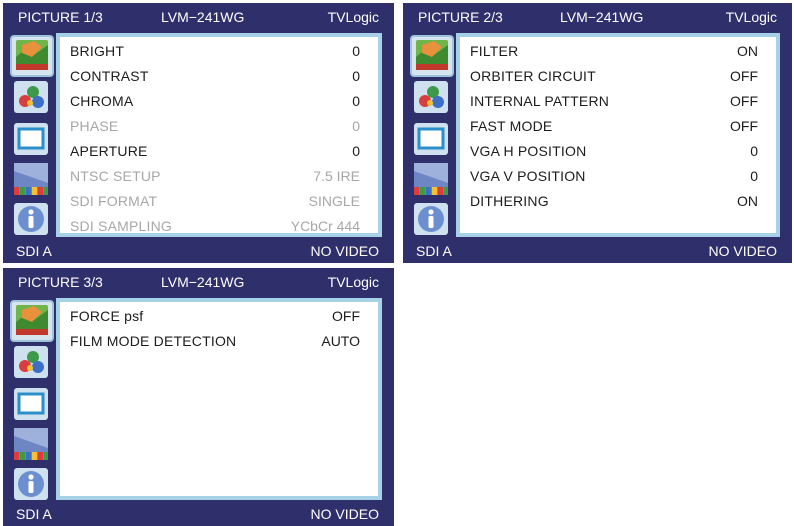 This screenshot has width=794, height=526. What do you see at coordinates (618, 101) in the screenshot?
I see `menu-item-internal-pattern: INTERNAL PATTERN OFF` at bounding box center [618, 101].